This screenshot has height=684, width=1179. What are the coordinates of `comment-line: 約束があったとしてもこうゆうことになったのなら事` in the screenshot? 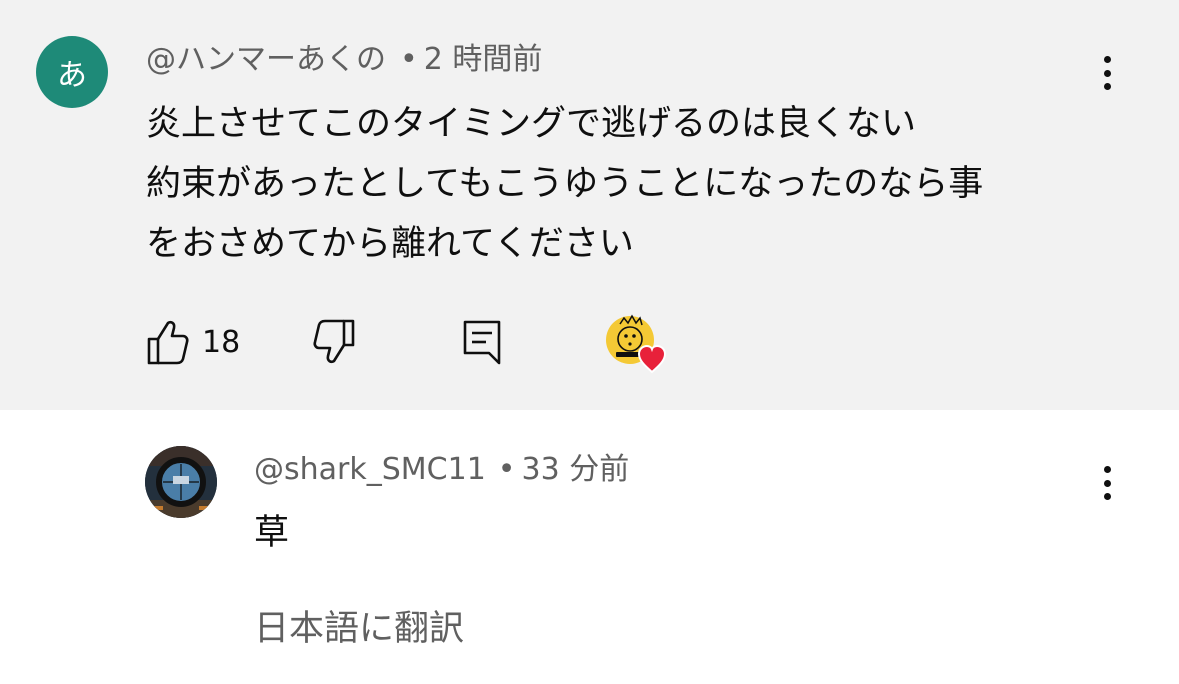 It's located at (565, 184).